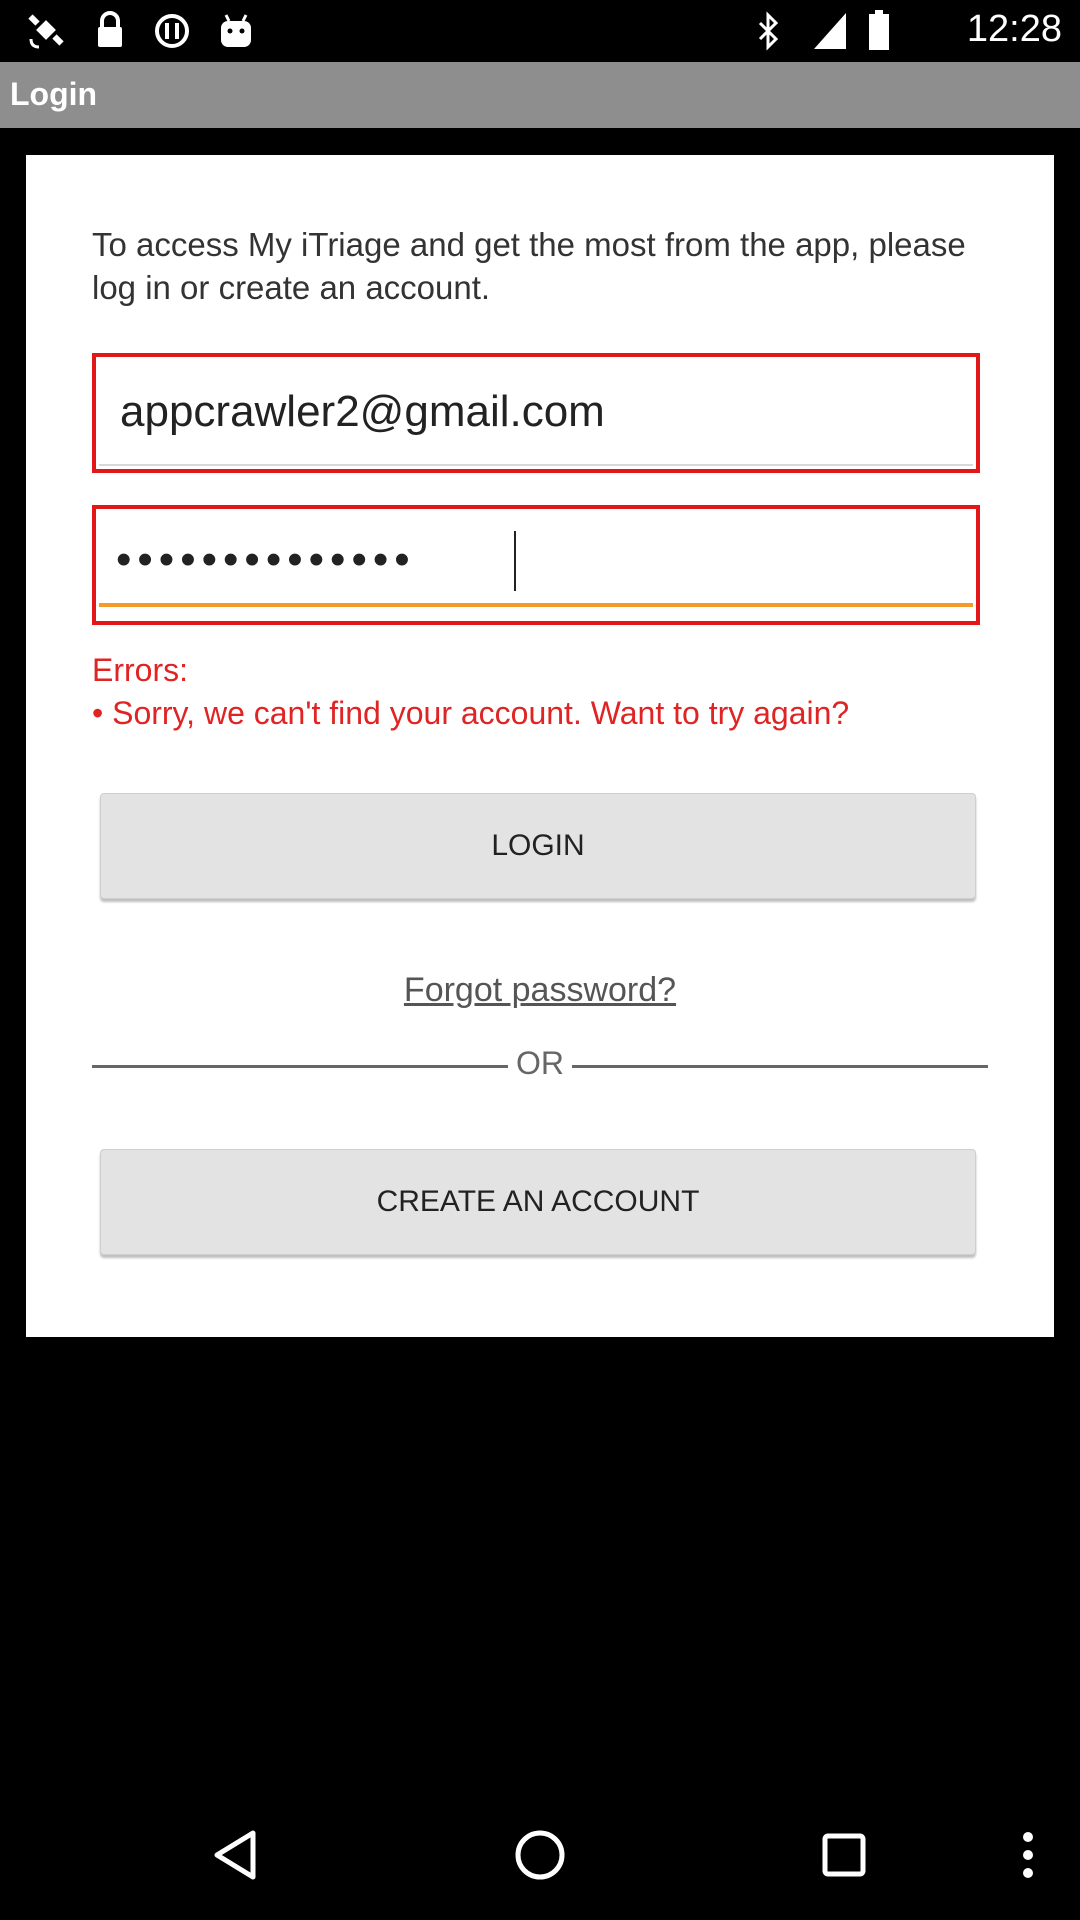 This screenshot has height=1920, width=1080. What do you see at coordinates (830, 31) in the screenshot?
I see `signal-icon` at bounding box center [830, 31].